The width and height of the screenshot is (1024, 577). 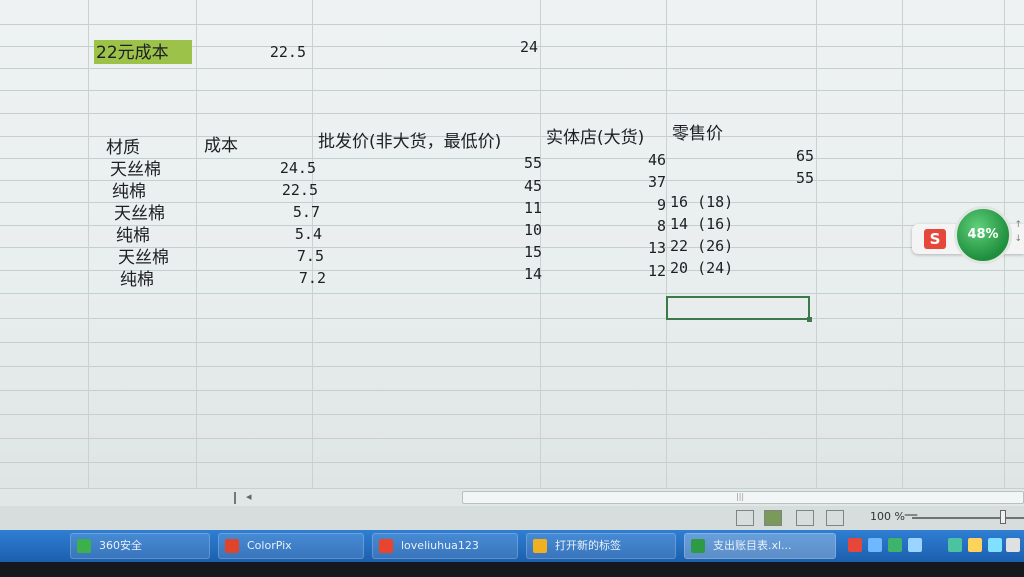 I want to click on wholesale-cell: 45, so click(x=501, y=186).